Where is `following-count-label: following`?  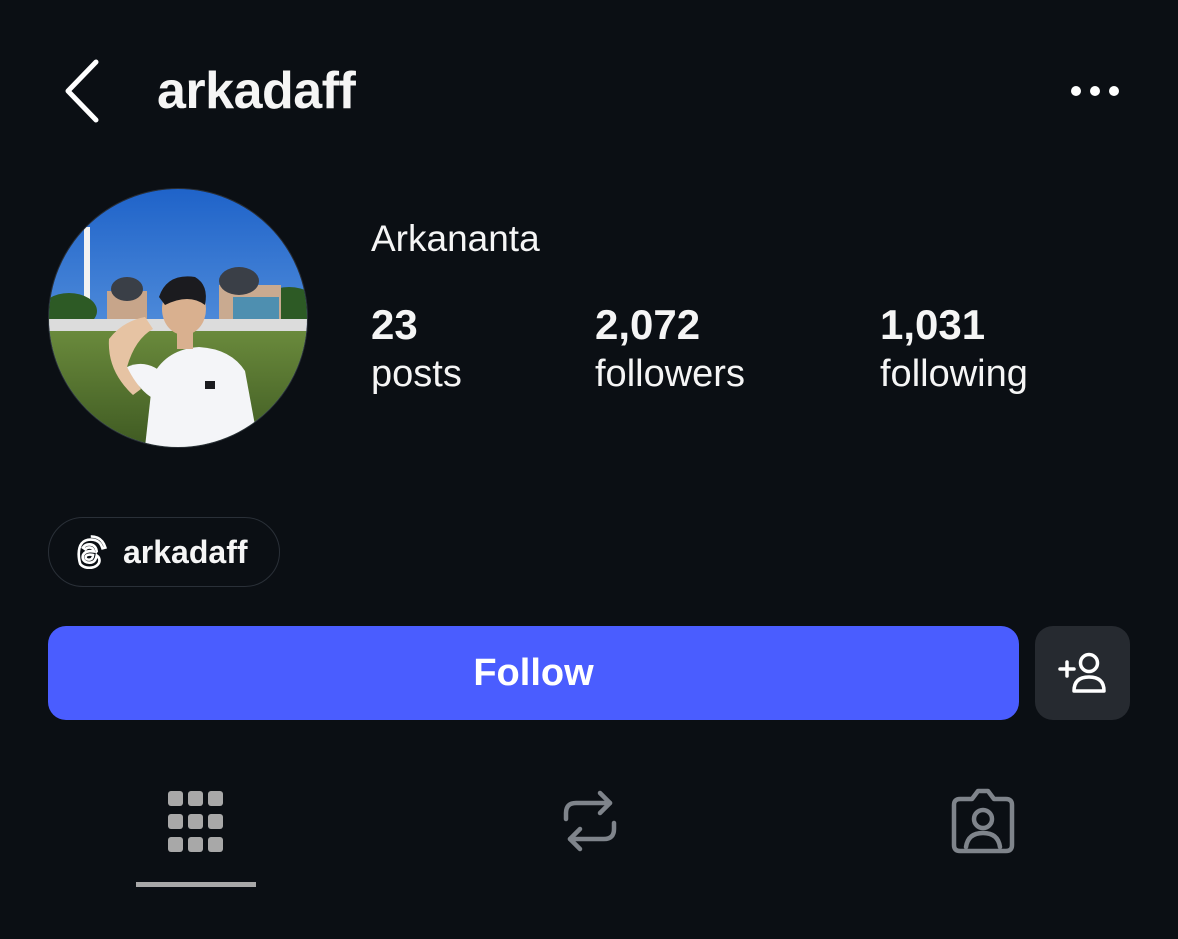 following-count-label: following is located at coordinates (954, 374).